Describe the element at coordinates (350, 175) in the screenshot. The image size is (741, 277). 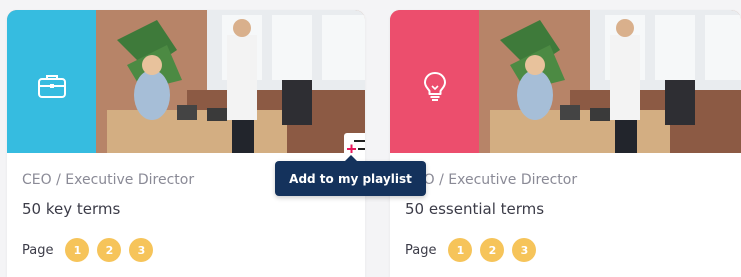
I see `add-to-playlist-tooltip: Add to my playlist` at that location.